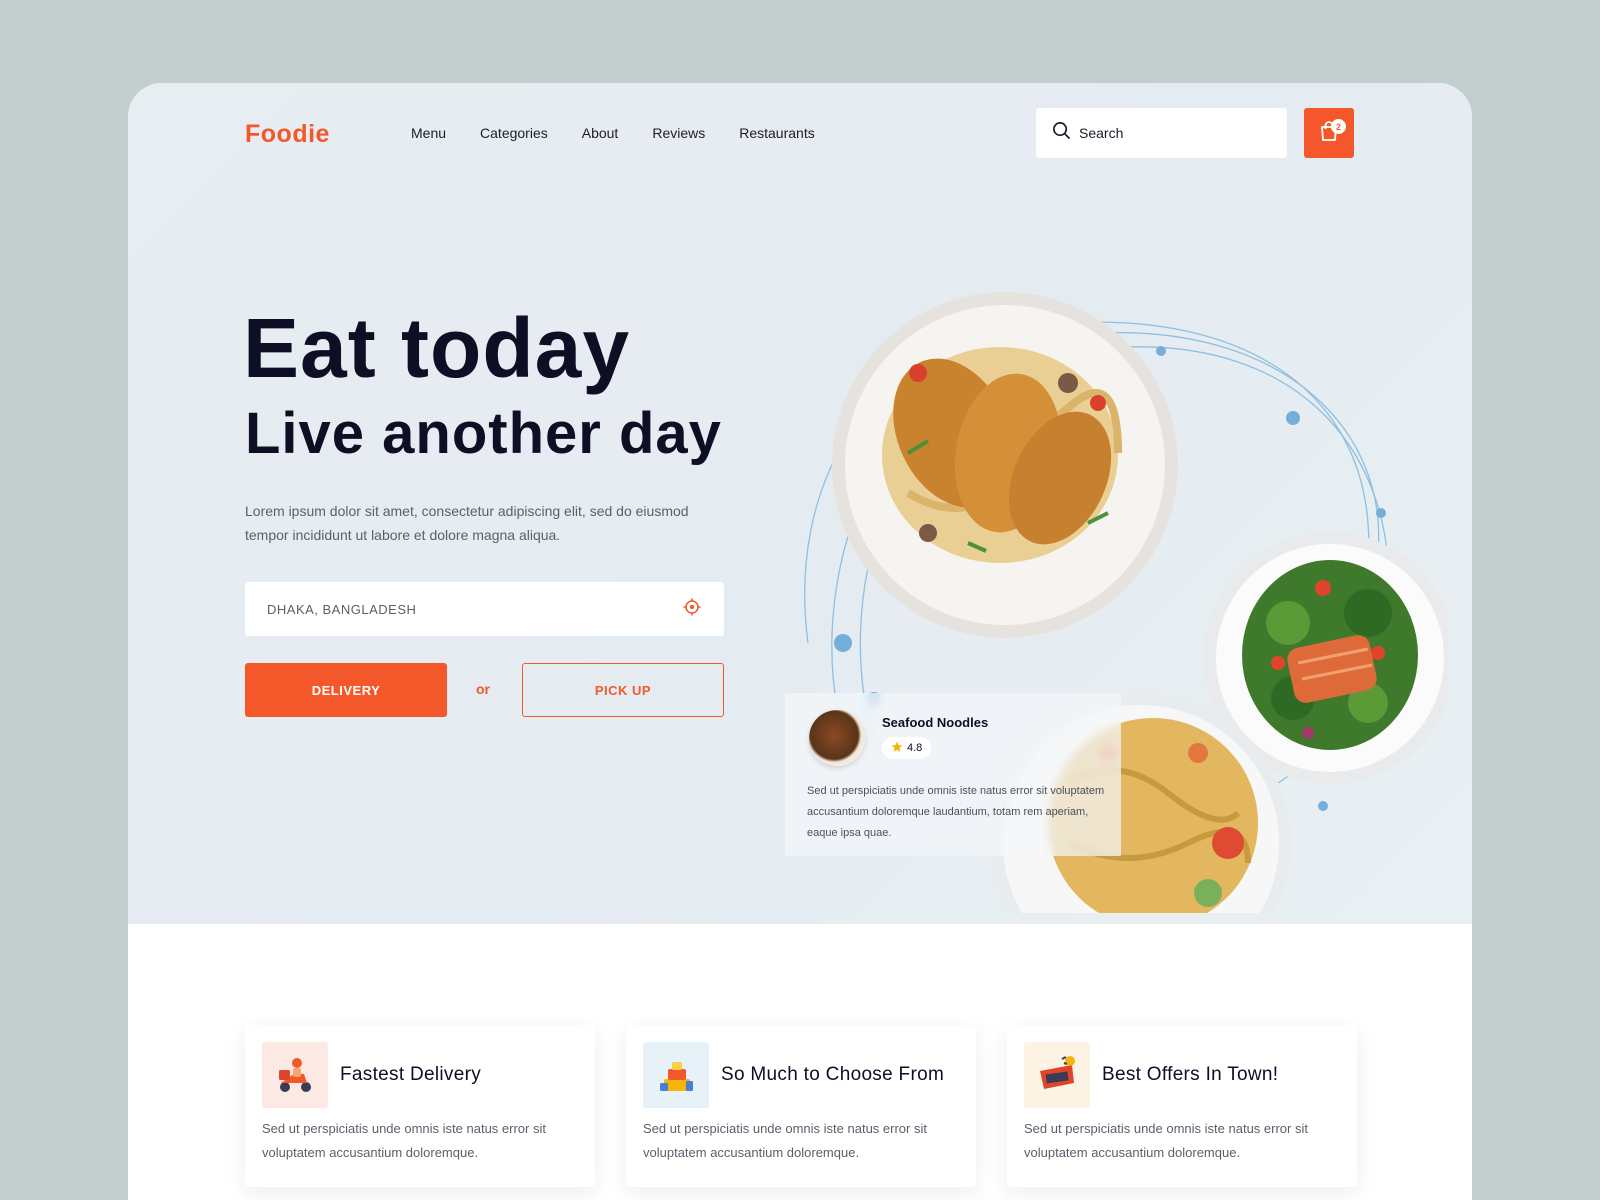  I want to click on cart-count-badge: 2, so click(1338, 126).